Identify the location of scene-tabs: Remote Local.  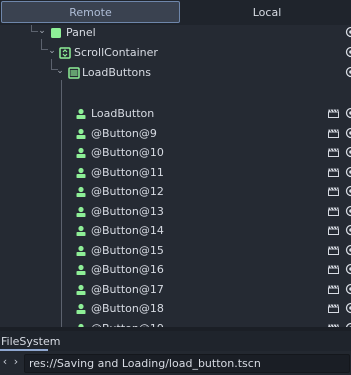
(175, 12).